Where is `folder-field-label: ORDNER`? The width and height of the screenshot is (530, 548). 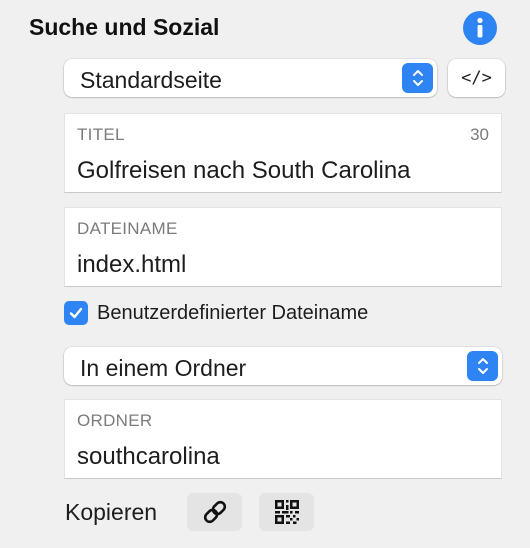 folder-field-label: ORDNER is located at coordinates (115, 420).